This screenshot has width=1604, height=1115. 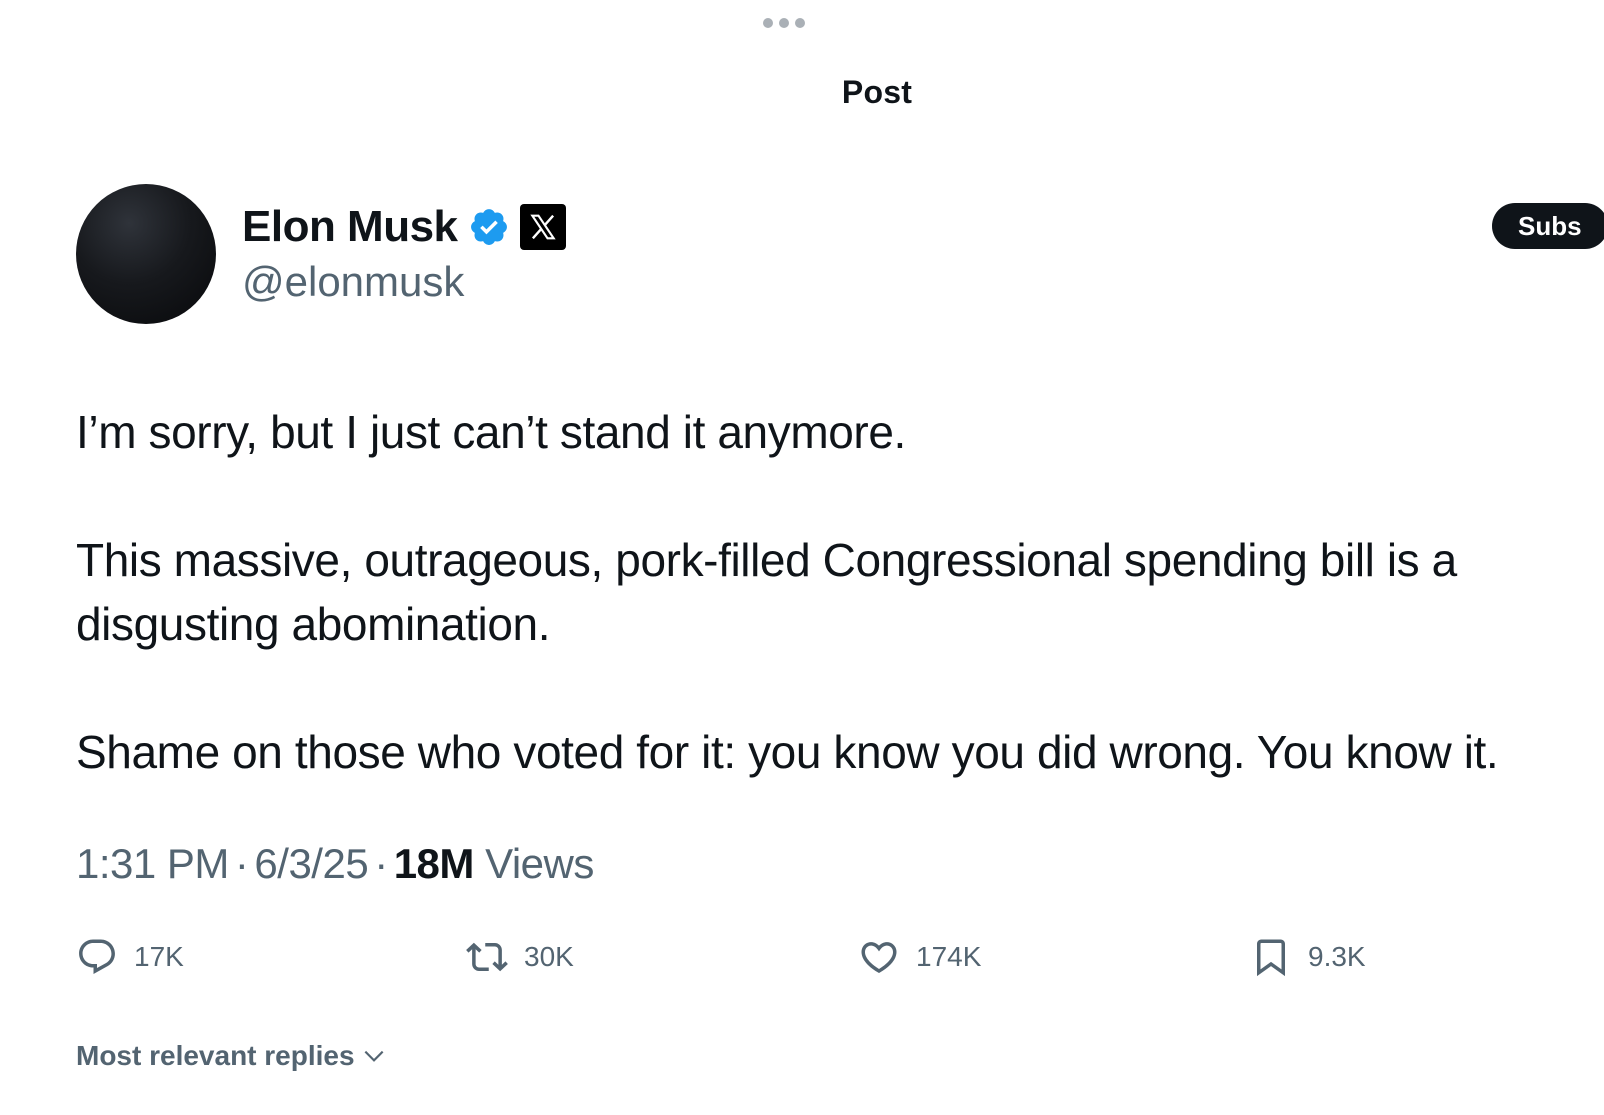 What do you see at coordinates (152, 863) in the screenshot?
I see `post-time: 1:31 PM` at bounding box center [152, 863].